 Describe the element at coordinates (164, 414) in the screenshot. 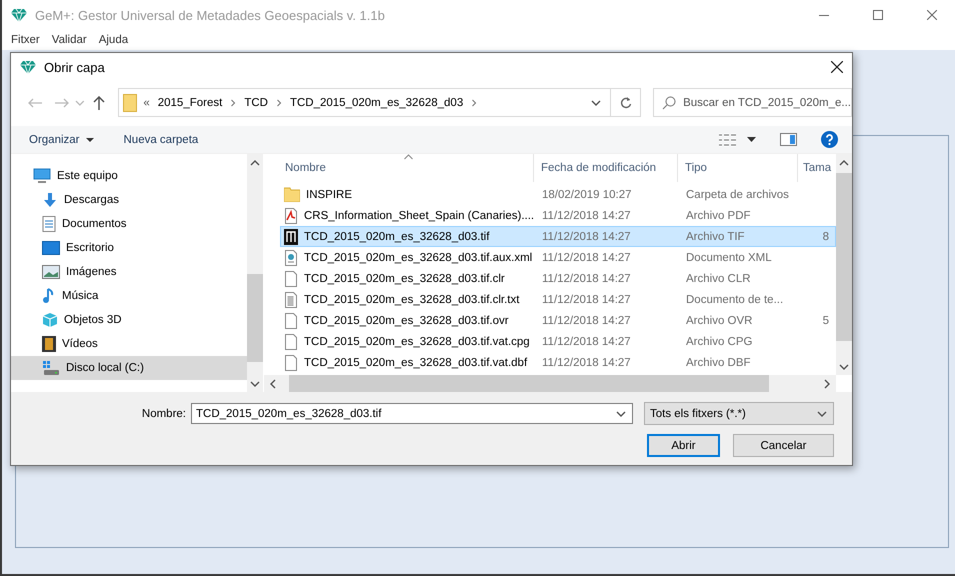

I see `file-name-label: Nombre:` at that location.